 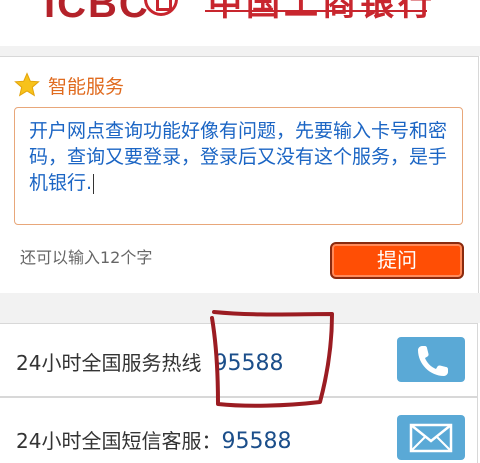 I want to click on smart-service-title: 智能服务, so click(x=86, y=86).